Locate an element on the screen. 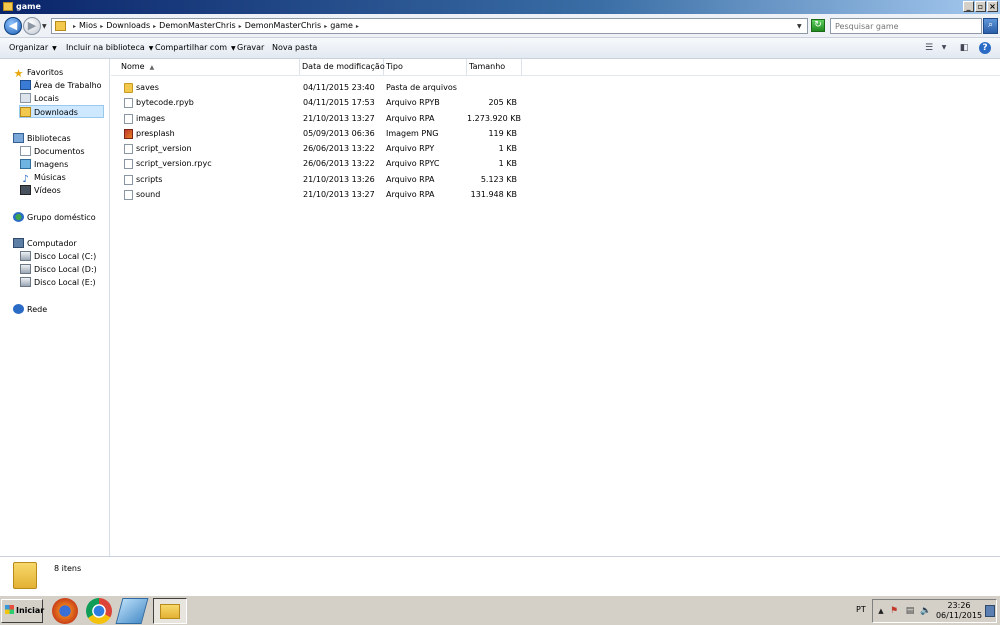 This screenshot has height=625, width=1000. sidebar-item-network: Rede is located at coordinates (30, 309).